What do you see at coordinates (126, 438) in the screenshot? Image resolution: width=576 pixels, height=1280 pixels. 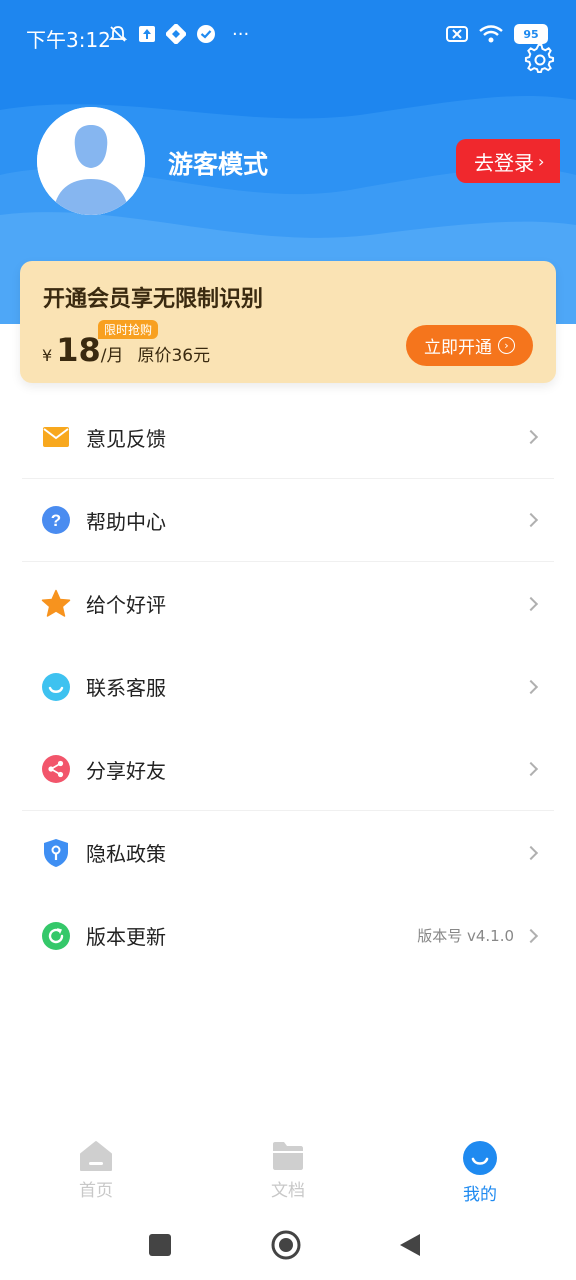 I see `menu-item-label: 意见反馈` at bounding box center [126, 438].